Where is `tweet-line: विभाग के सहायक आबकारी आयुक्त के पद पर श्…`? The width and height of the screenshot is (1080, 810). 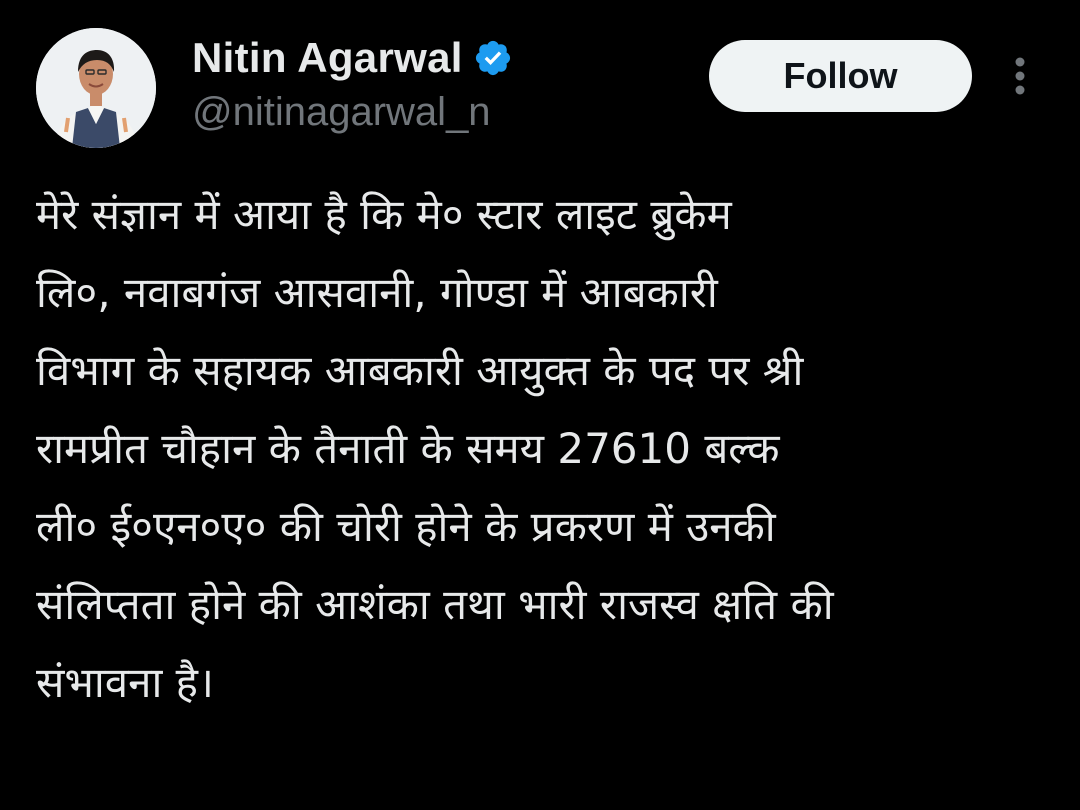 tweet-line: विभाग के सहायक आबकारी आयुक्त के पद पर श्… is located at coordinates (420, 370).